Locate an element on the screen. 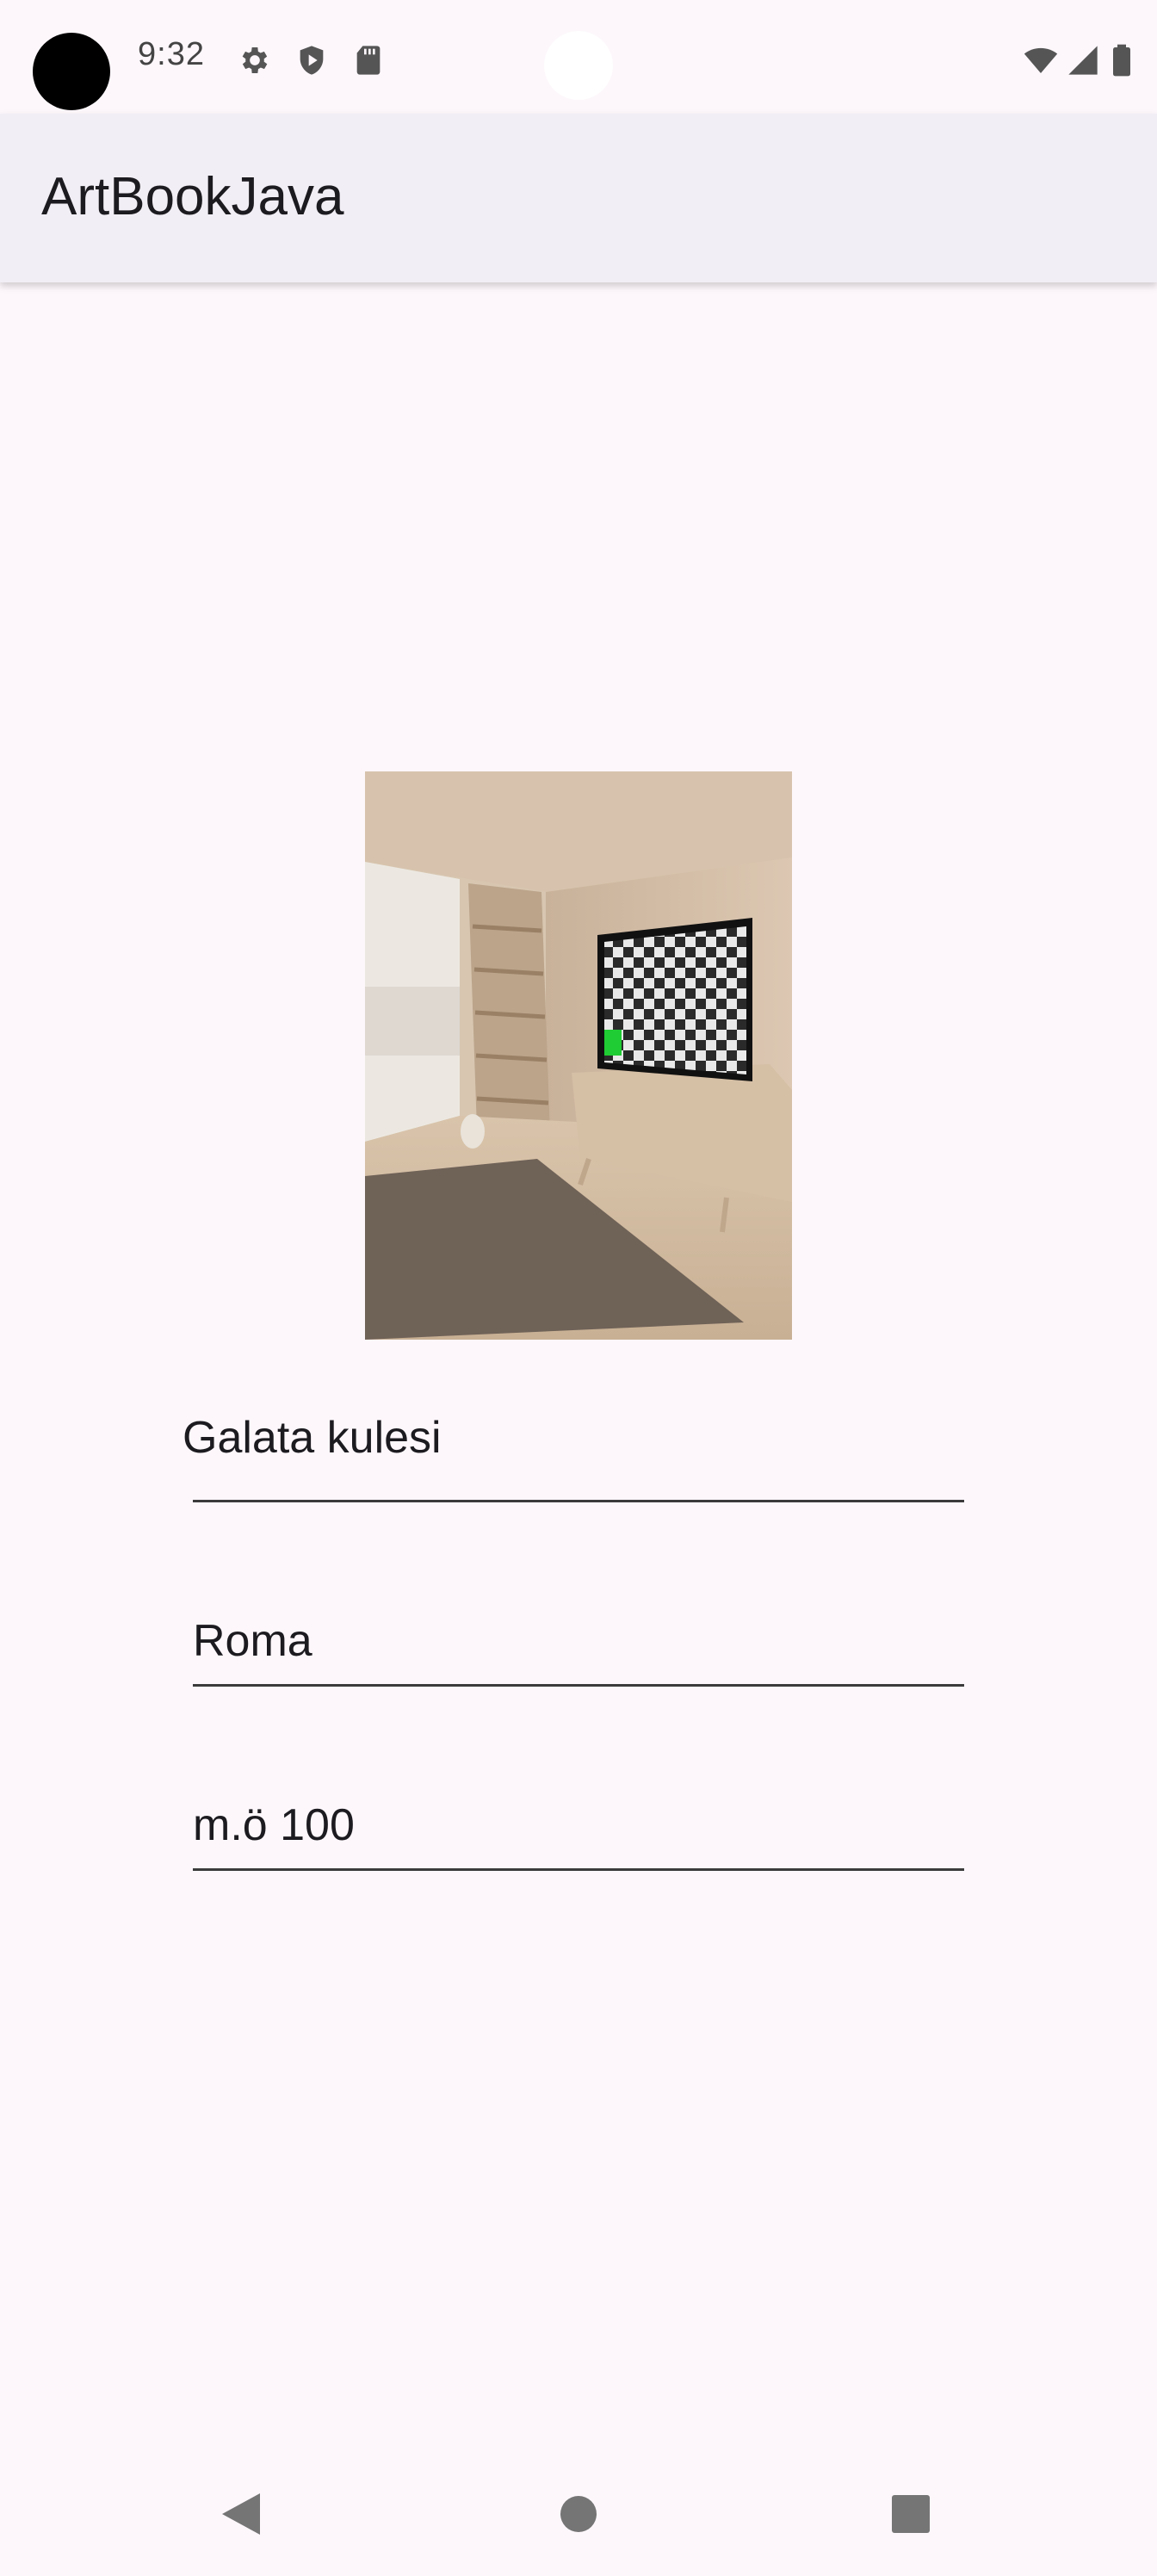  art-name-field is located at coordinates (573, 1453).